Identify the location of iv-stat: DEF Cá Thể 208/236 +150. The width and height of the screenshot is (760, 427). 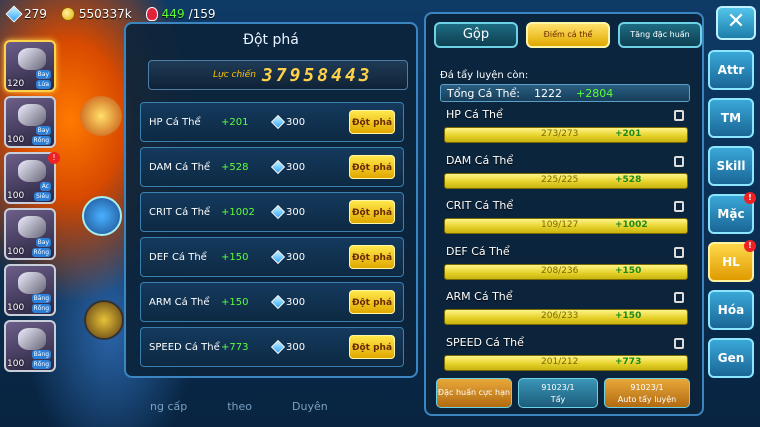
(569, 265).